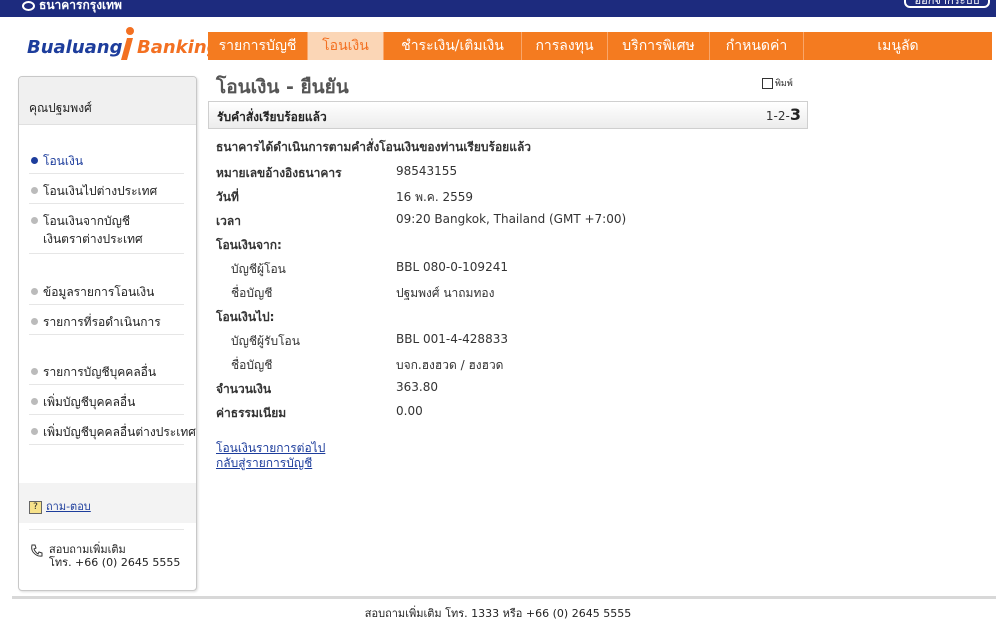 Image resolution: width=996 pixels, height=628 pixels. I want to click on sidebar-contact: สอบถามเพิ่มเติม โทร. +66 (0) 2645 5555, so click(104, 556).